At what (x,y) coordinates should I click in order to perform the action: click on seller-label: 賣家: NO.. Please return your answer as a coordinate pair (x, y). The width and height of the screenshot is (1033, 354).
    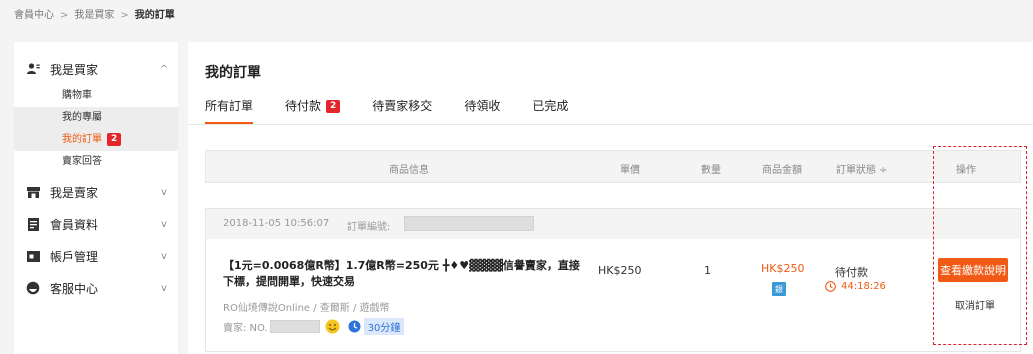
    Looking at the image, I should click on (245, 328).